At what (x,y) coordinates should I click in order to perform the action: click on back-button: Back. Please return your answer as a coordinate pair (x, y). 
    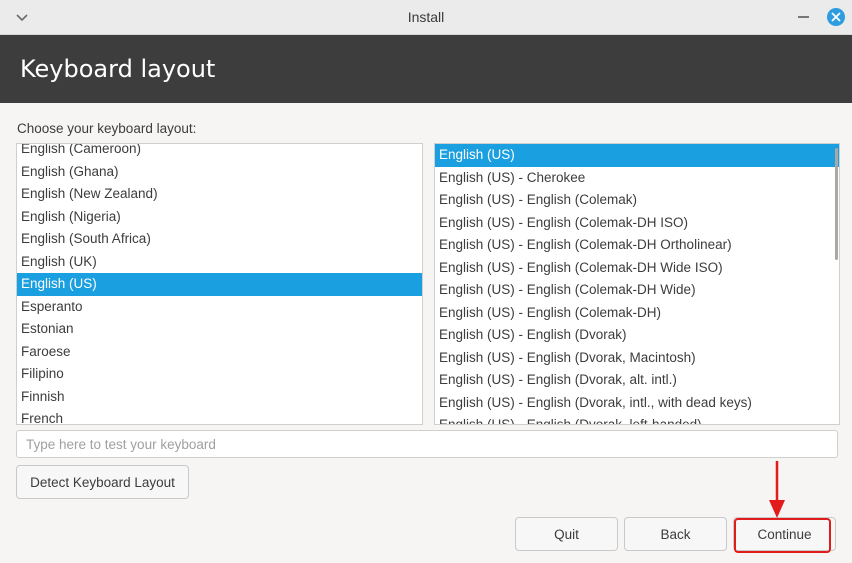
    Looking at the image, I should click on (675, 534).